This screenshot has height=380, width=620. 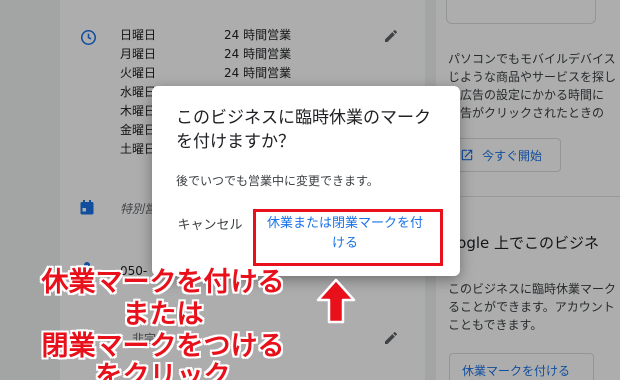 I want to click on annotation-line: をクリック, so click(x=163, y=370).